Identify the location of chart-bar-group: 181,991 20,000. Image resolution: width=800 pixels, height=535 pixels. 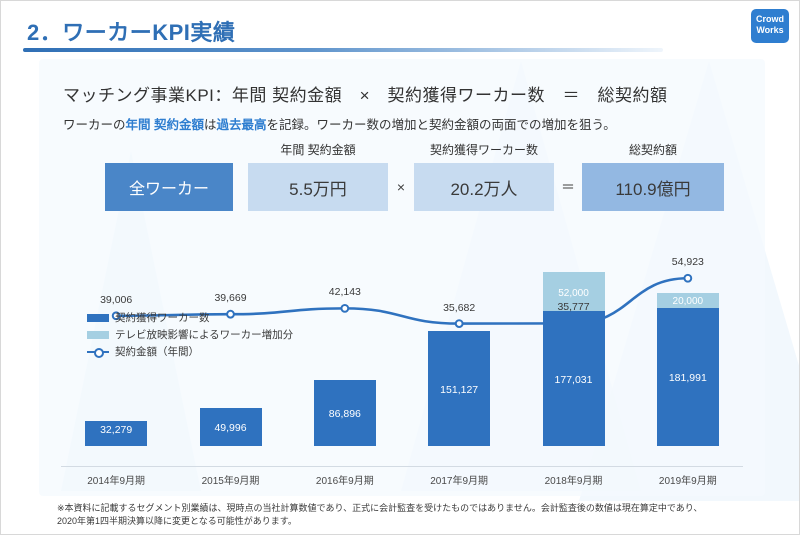
(687, 369).